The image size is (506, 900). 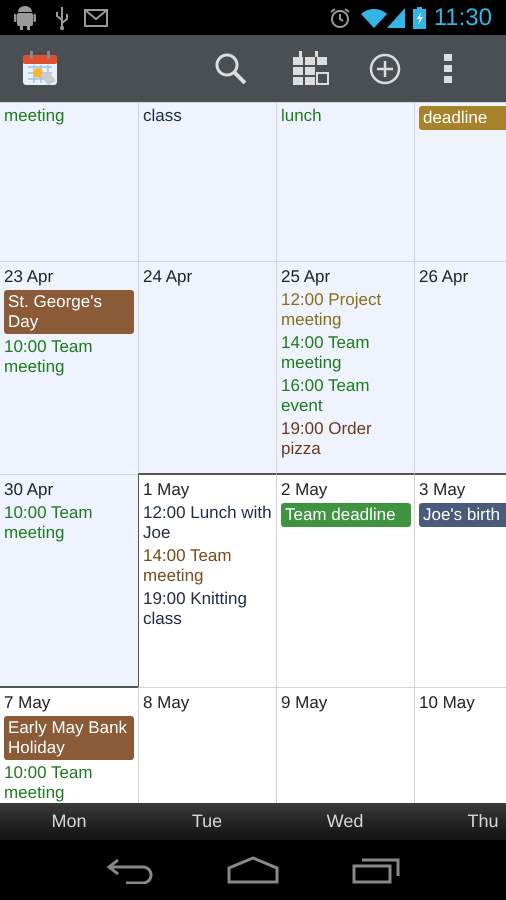 I want to click on event-text: 12:00 Project meeting, so click(x=347, y=310).